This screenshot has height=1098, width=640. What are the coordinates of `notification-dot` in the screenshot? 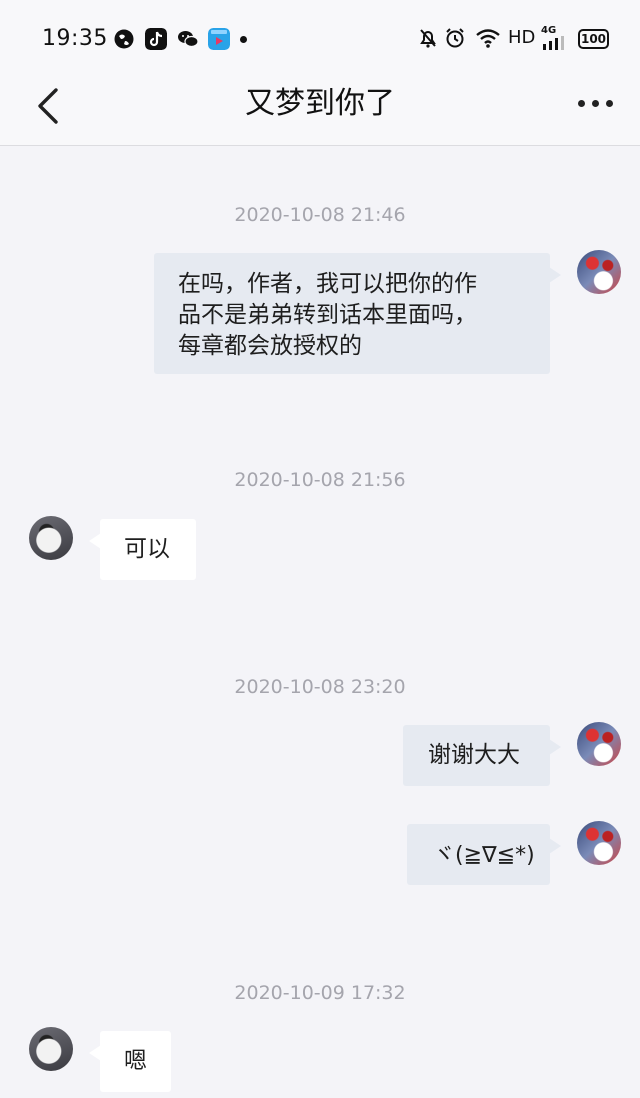 It's located at (243, 39).